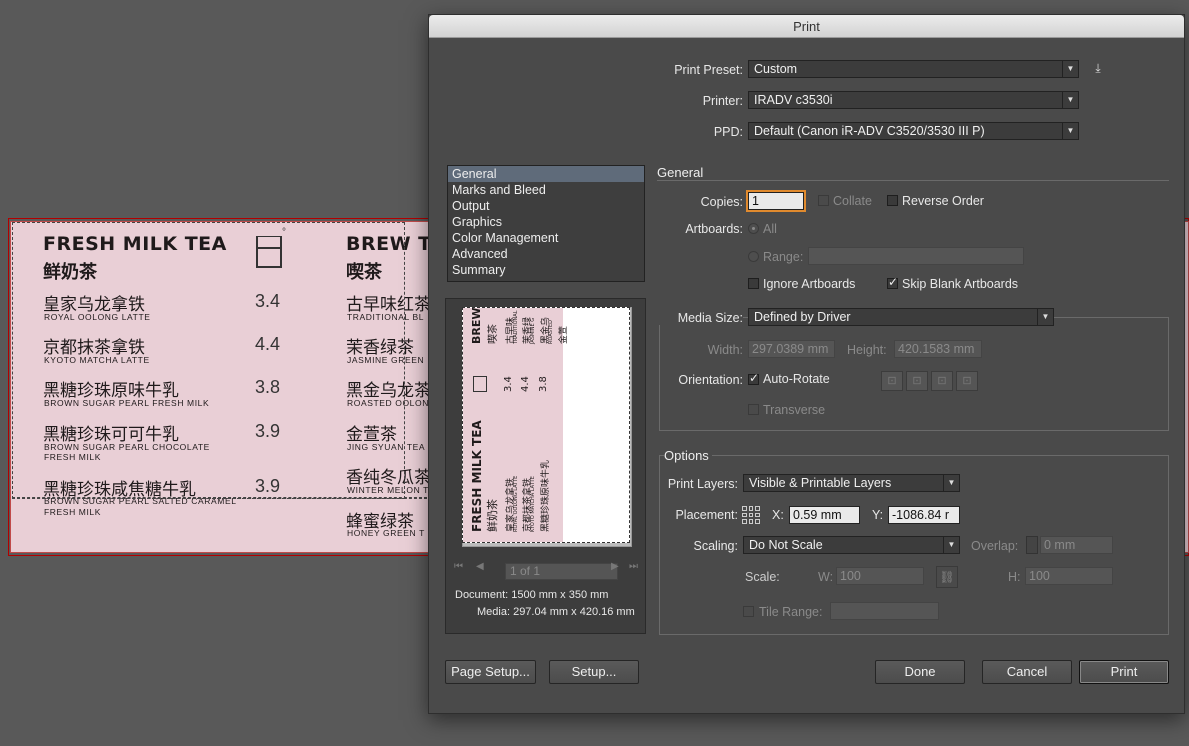  Describe the element at coordinates (561, 571) in the screenshot. I see `page-indicator: 1 of 1` at that location.